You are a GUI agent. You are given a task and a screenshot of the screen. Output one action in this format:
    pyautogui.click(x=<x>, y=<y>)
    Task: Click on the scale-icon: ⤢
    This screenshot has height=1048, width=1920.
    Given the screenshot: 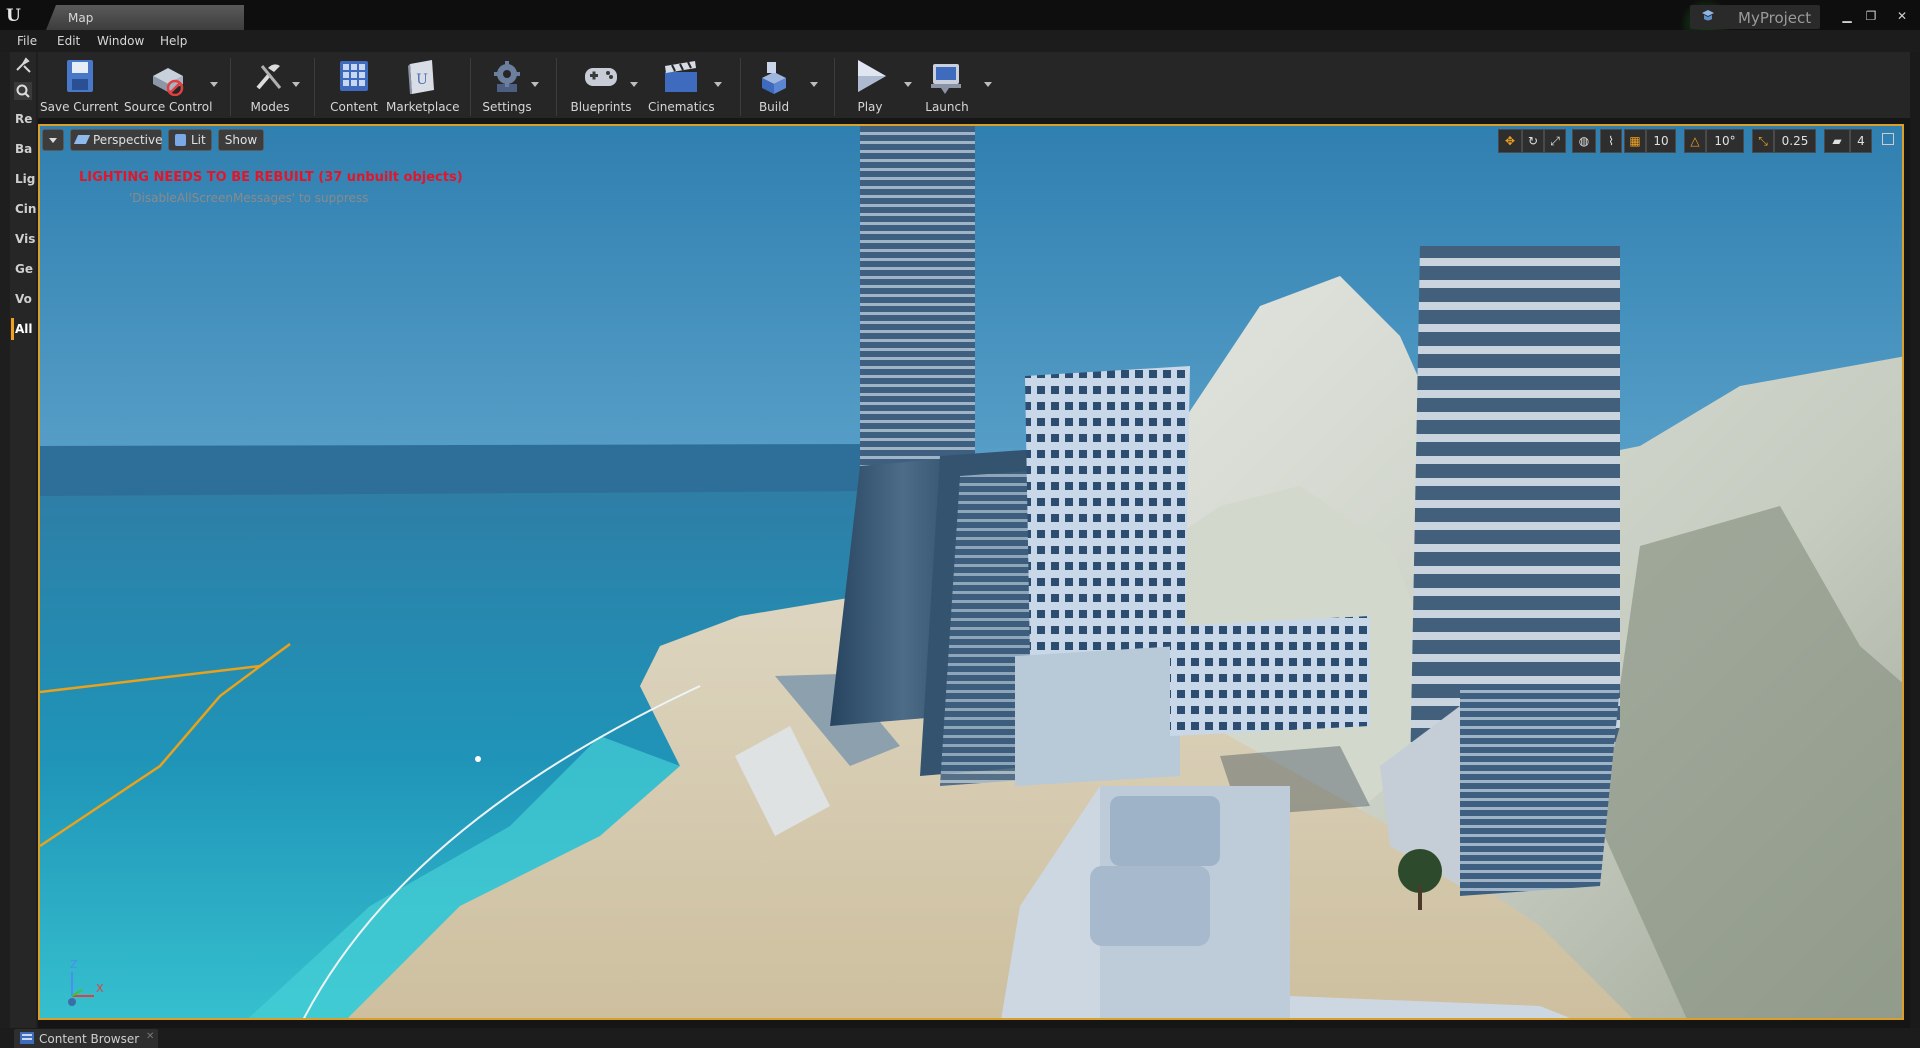 What is the action you would take?
    pyautogui.click(x=1555, y=141)
    